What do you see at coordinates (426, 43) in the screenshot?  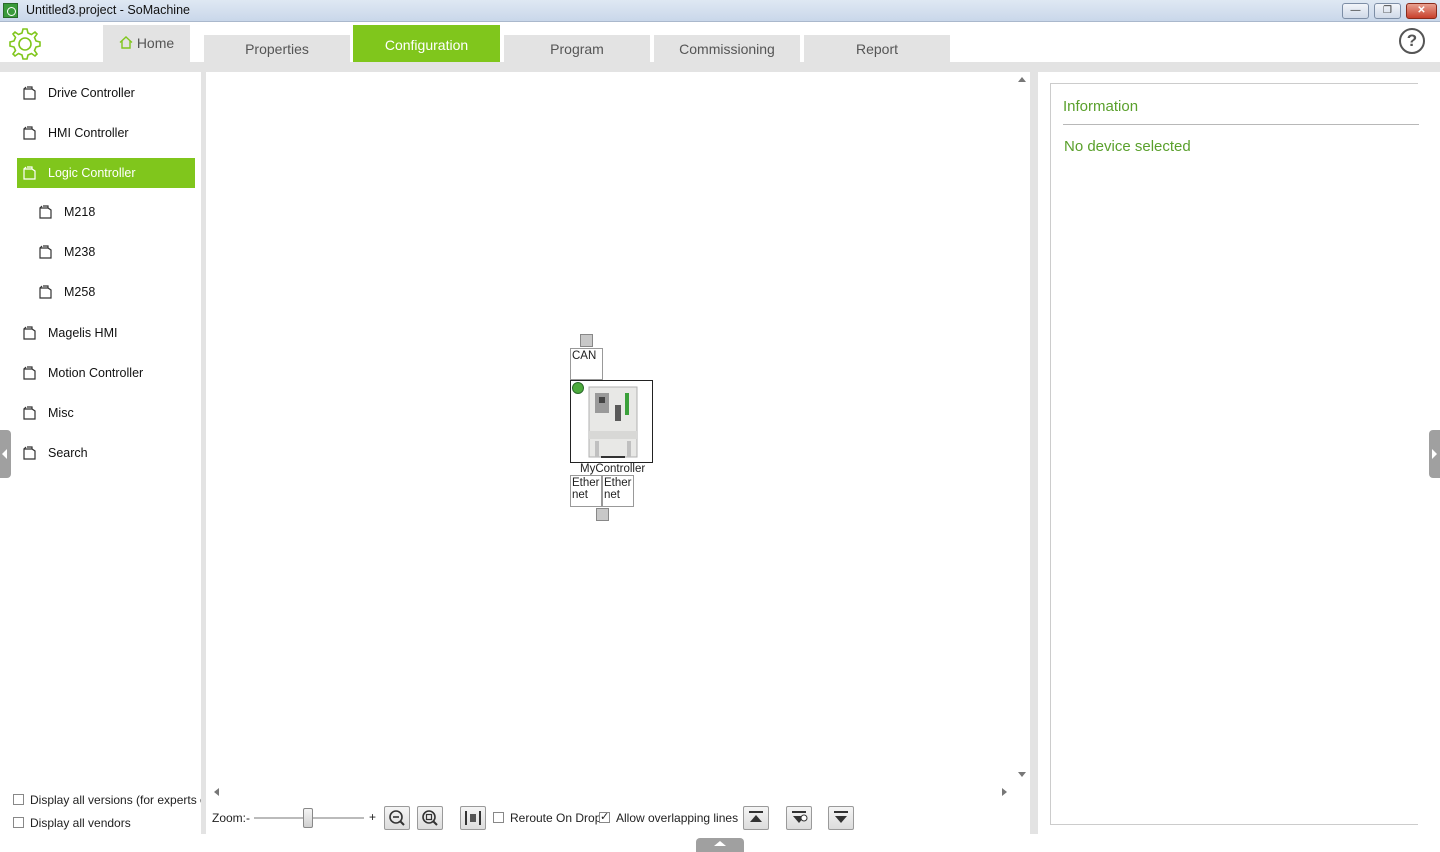 I see `tab-configuration: Configuration` at bounding box center [426, 43].